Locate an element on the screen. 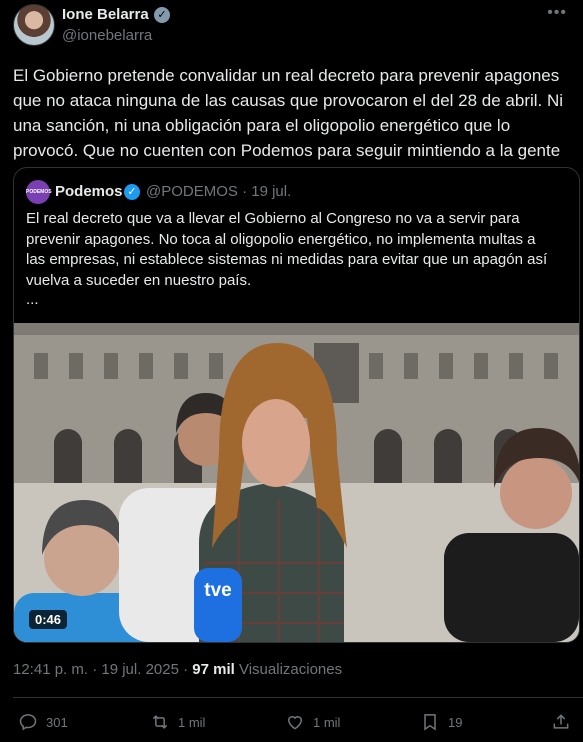  timestamp: 12:41 p. m. · 19 jul. 2025 · is located at coordinates (100, 669).